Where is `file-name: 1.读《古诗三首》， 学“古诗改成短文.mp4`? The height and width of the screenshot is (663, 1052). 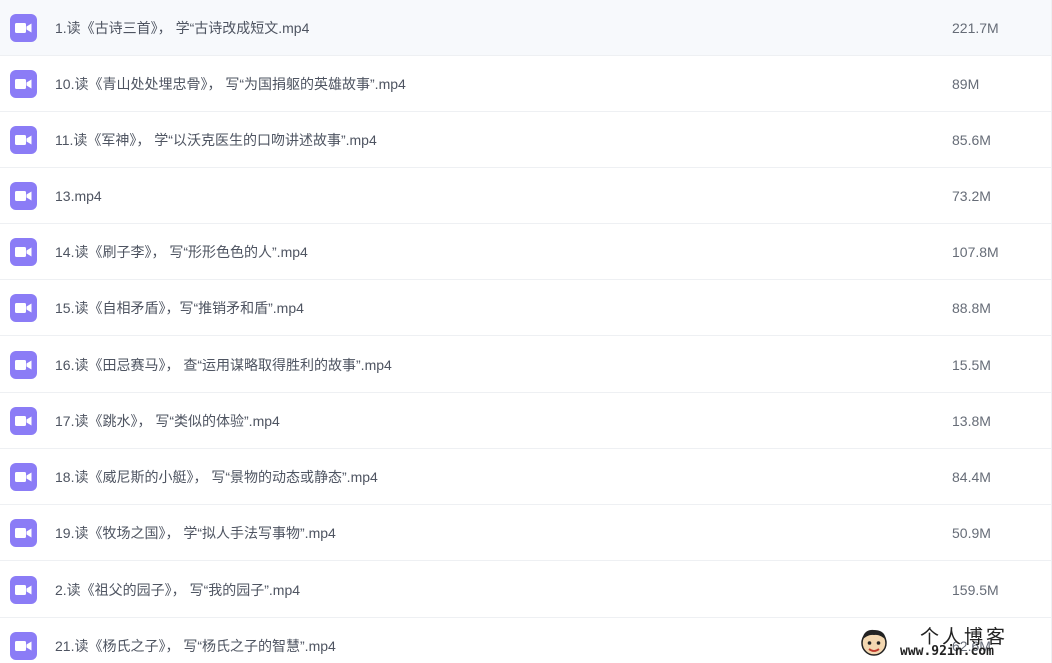
file-name: 1.读《古诗三首》， 学“古诗改成短文.mp4 is located at coordinates (182, 28).